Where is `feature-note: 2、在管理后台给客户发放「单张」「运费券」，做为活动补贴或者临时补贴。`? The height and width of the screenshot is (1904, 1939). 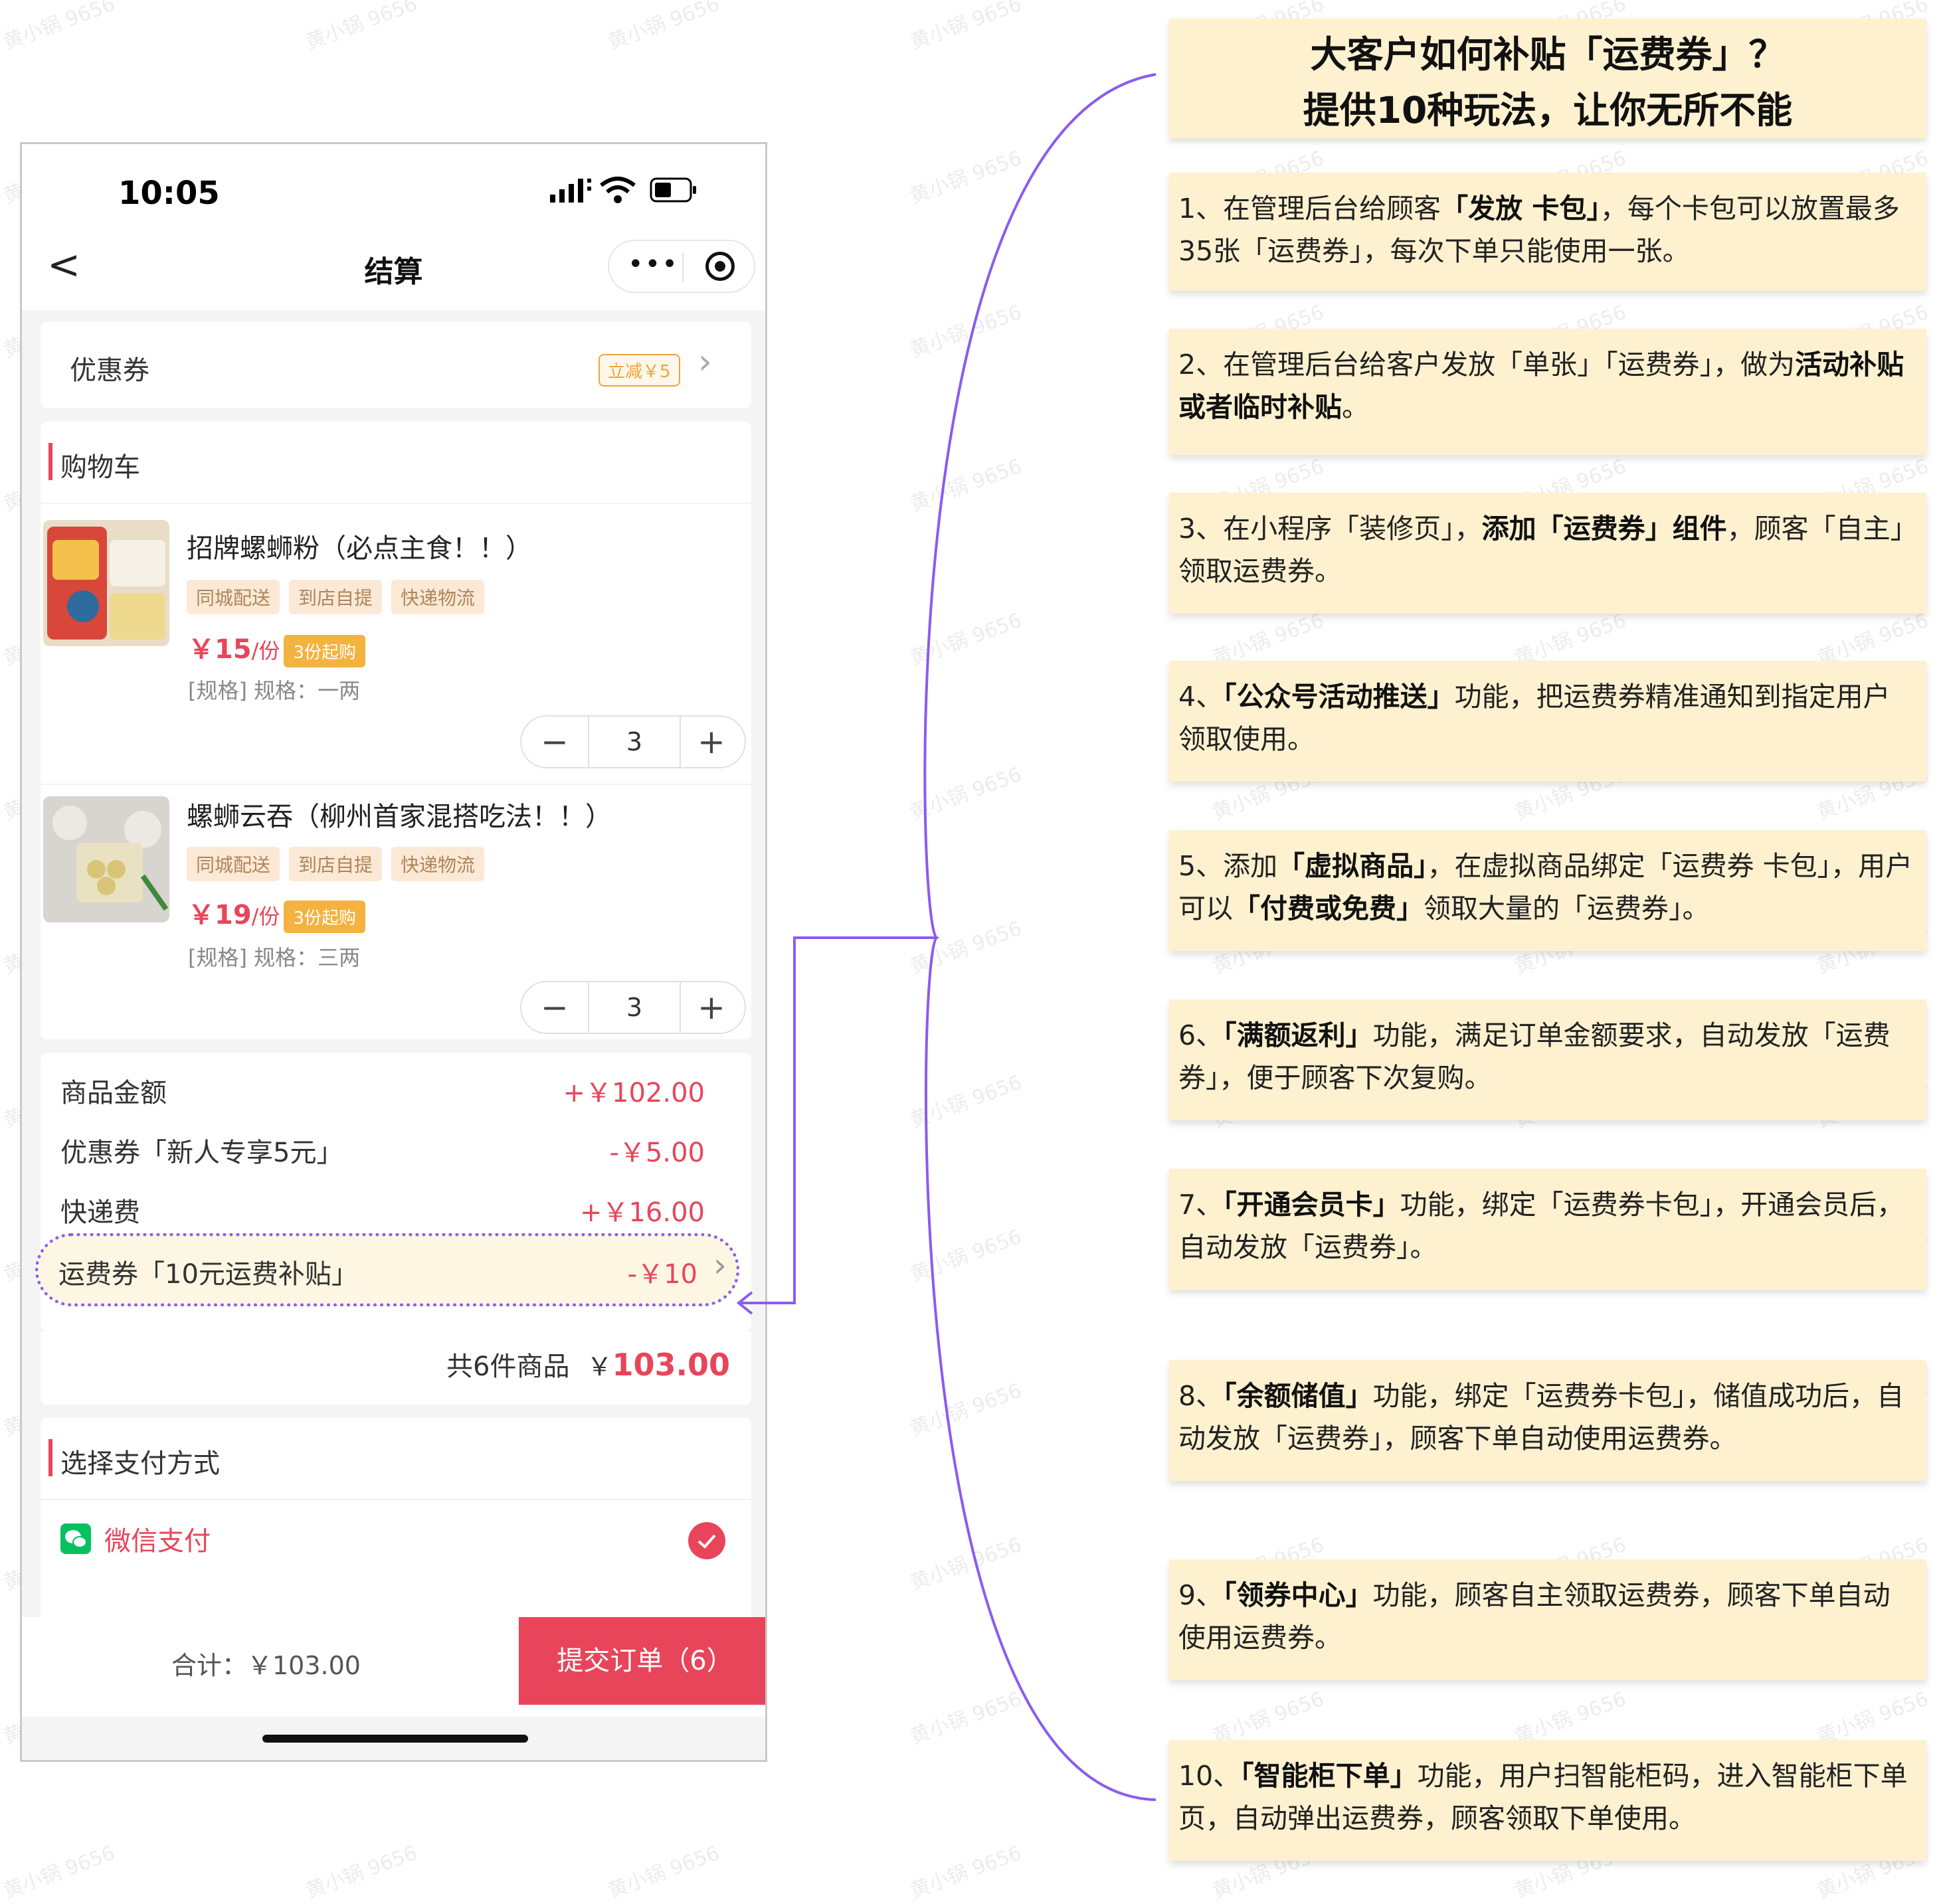 feature-note: 2、在管理后台给客户发放「单张」「运费券」，做为活动补贴或者临时补贴。 is located at coordinates (1547, 392).